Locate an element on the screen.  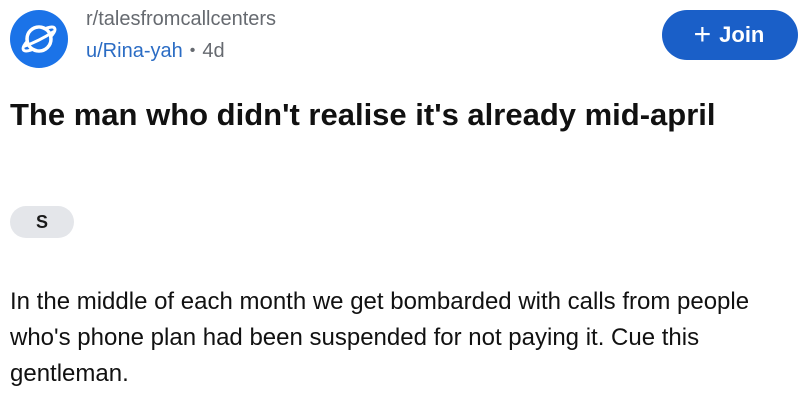
plus-icon: + is located at coordinates (702, 34).